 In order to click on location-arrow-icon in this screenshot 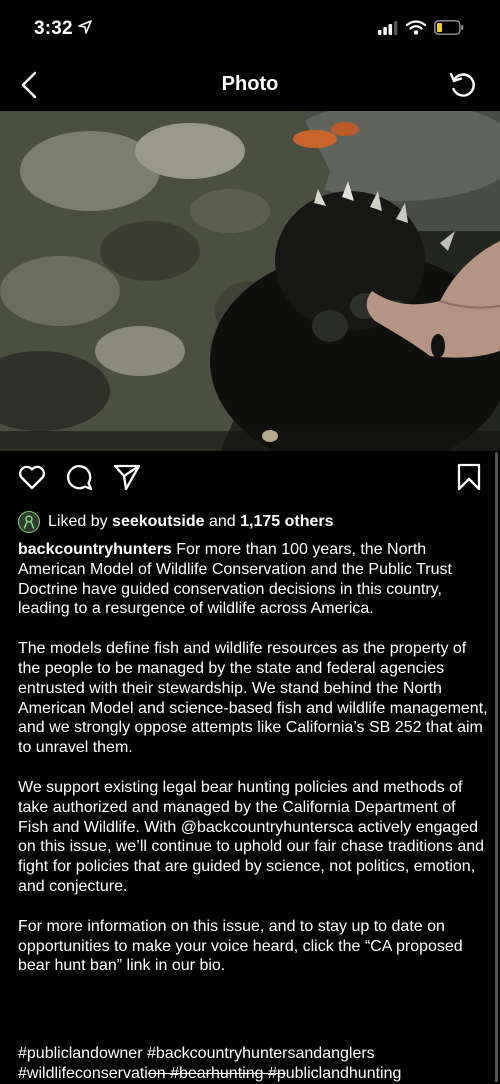, I will do `click(85, 27)`.